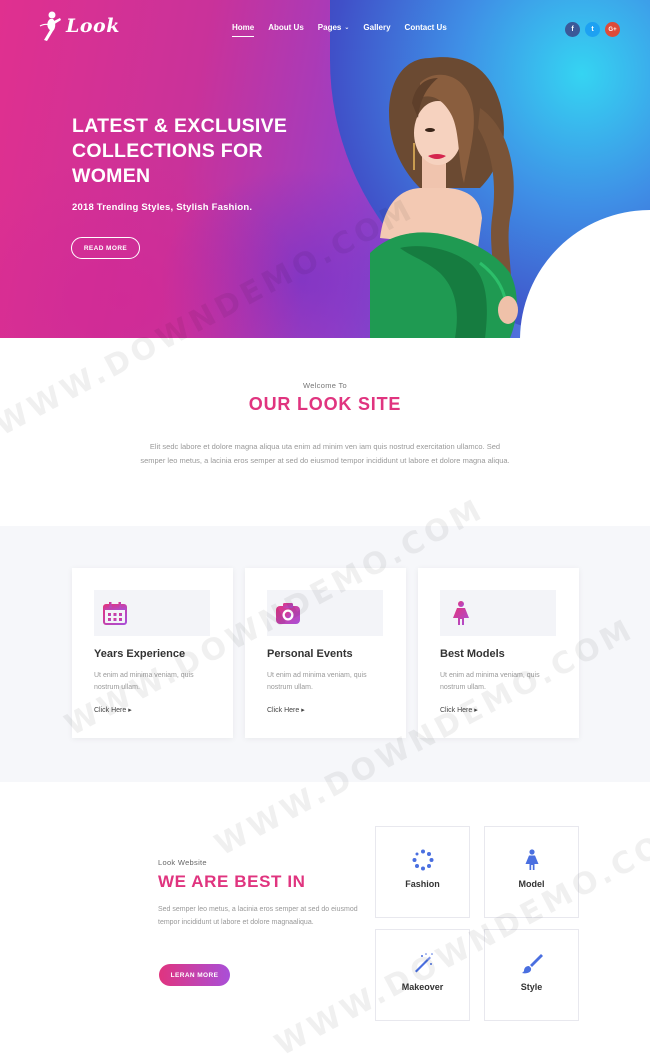  I want to click on nav-item-about: About Us, so click(286, 27).